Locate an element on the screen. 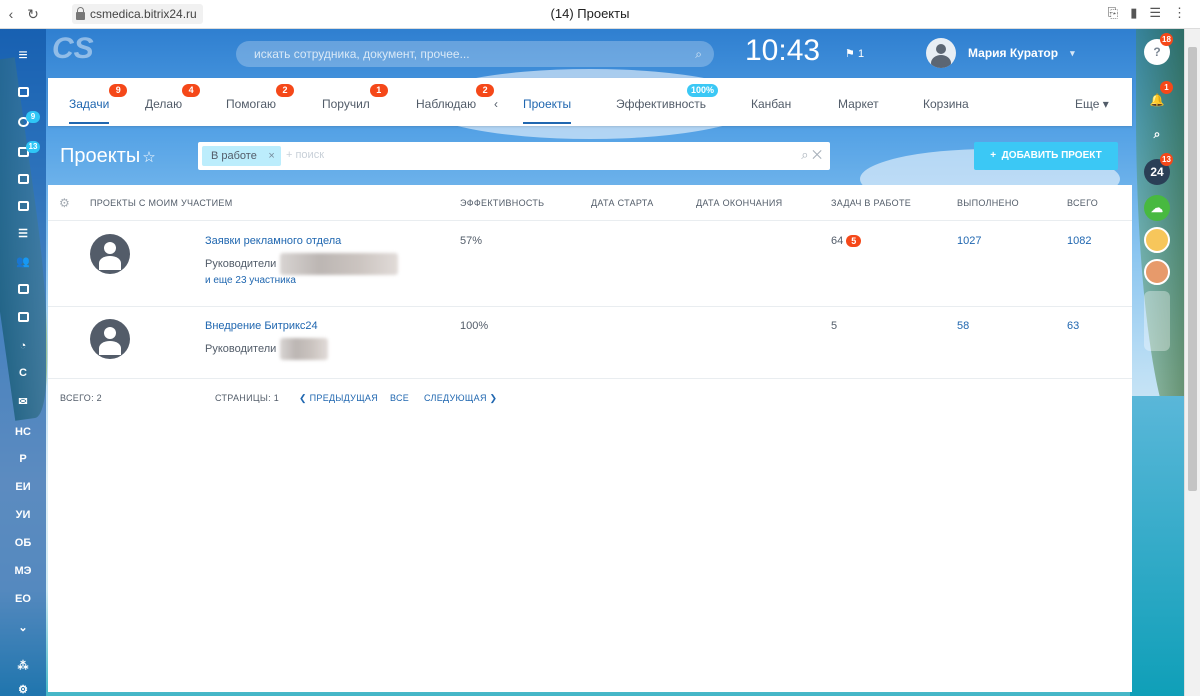 This screenshot has width=1200, height=696. tab-kanban: Канбан is located at coordinates (771, 104).